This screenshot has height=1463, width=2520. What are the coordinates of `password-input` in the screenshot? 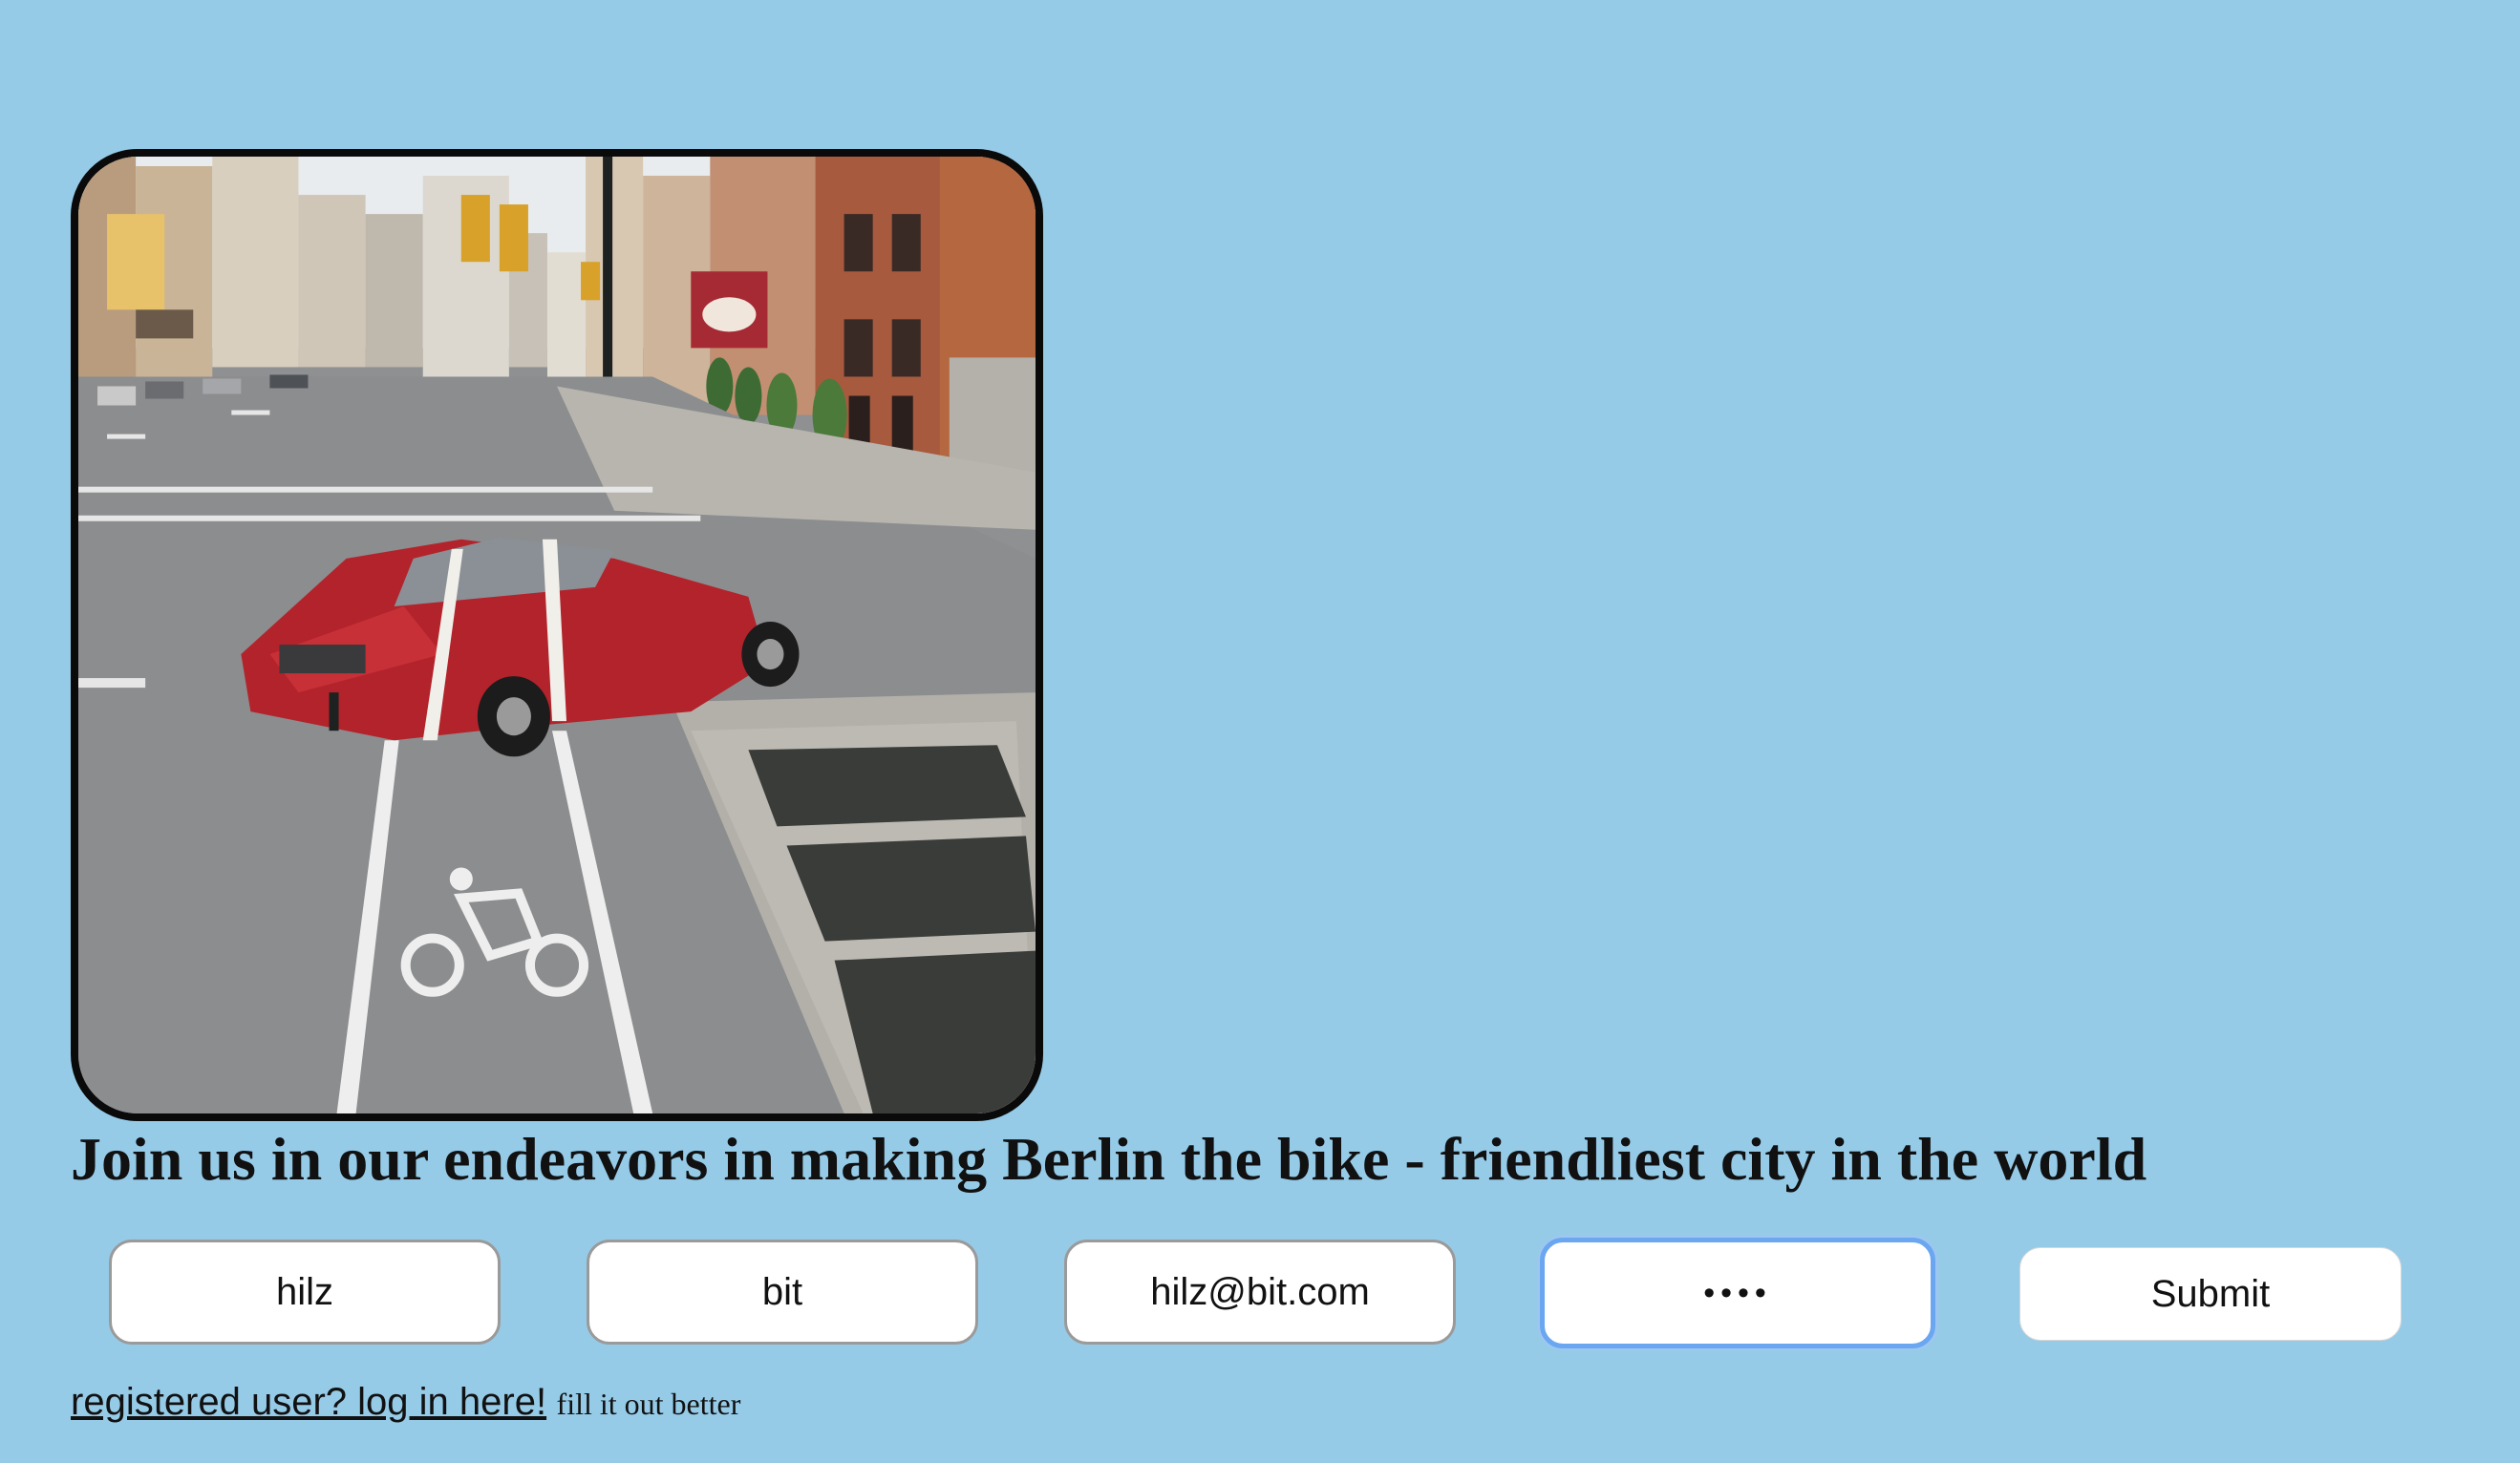 It's located at (1737, 1293).